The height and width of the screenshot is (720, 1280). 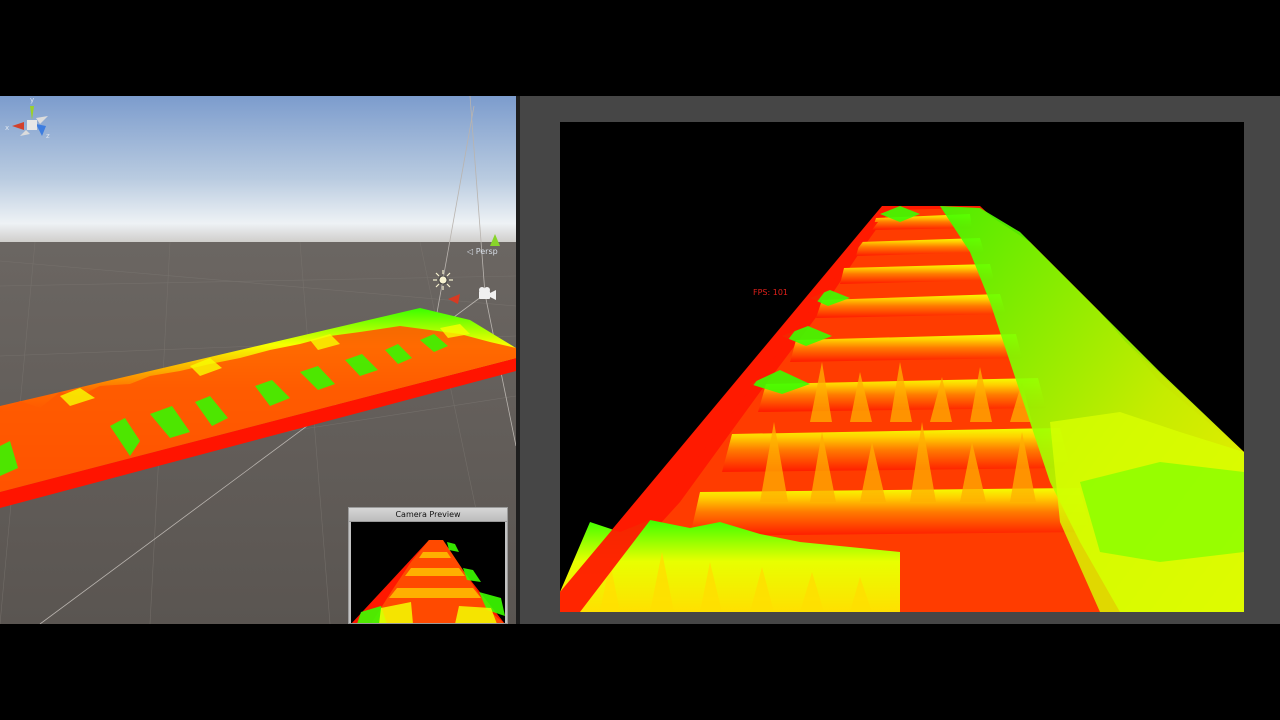 I want to click on camera-preview-render, so click(x=428, y=572).